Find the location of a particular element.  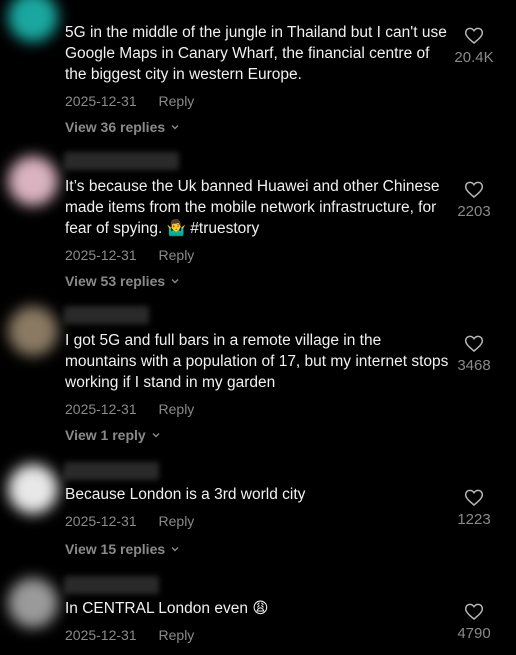

like-count: 2203 is located at coordinates (474, 211).